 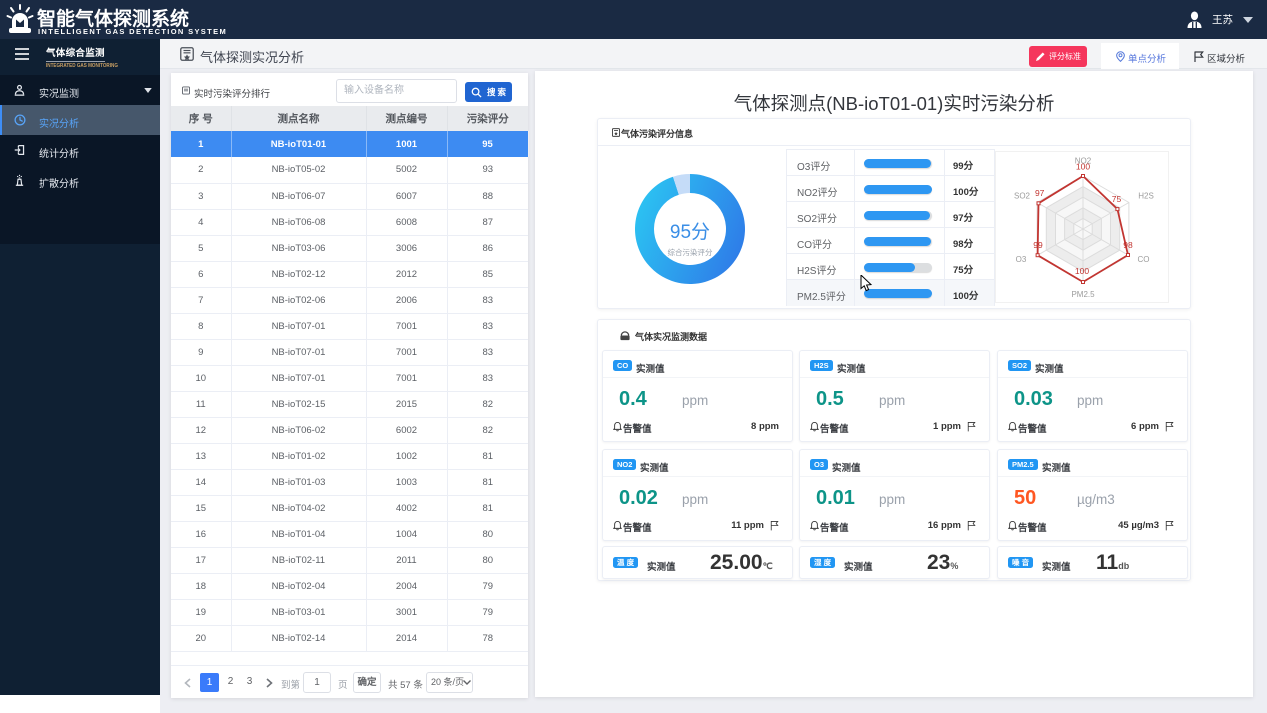 What do you see at coordinates (1144, 259) in the screenshot?
I see `svg-text: CO` at bounding box center [1144, 259].